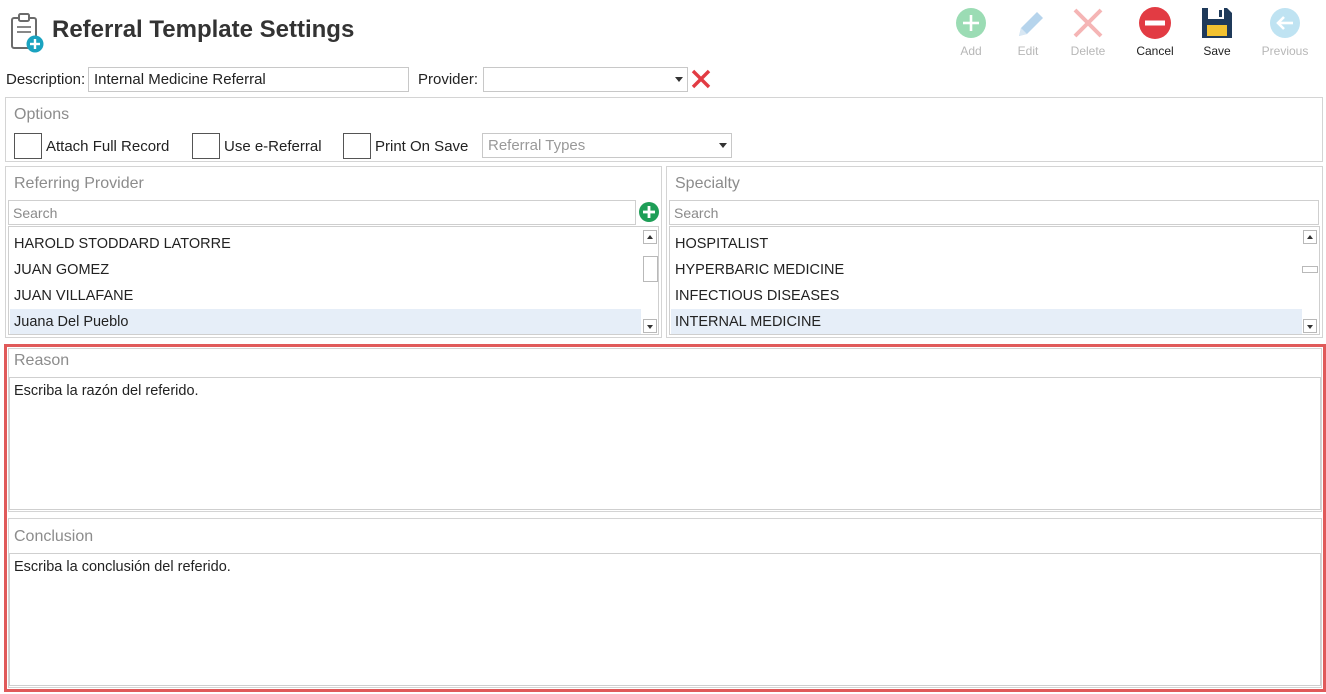 The image size is (1326, 694). I want to click on referral-types-placeholder: Referral Types, so click(537, 145).